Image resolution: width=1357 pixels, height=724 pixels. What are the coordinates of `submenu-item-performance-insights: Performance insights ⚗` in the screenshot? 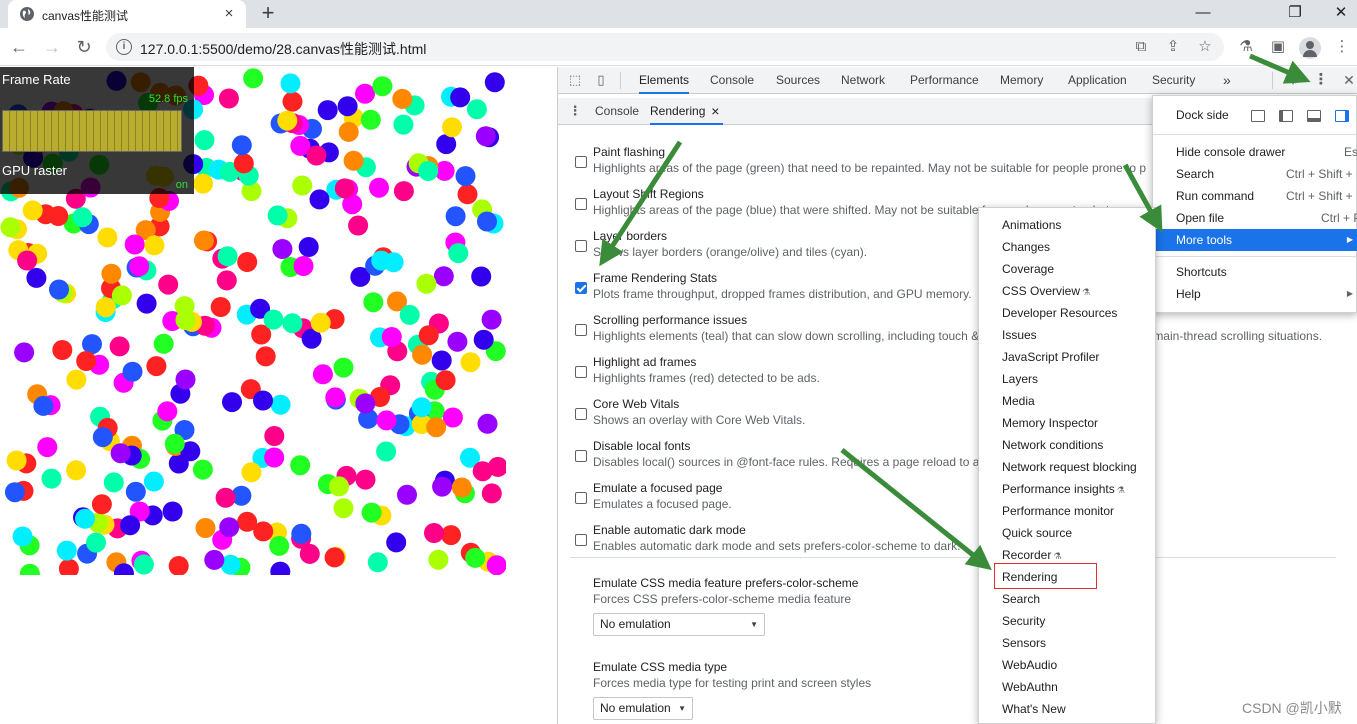 It's located at (1068, 489).